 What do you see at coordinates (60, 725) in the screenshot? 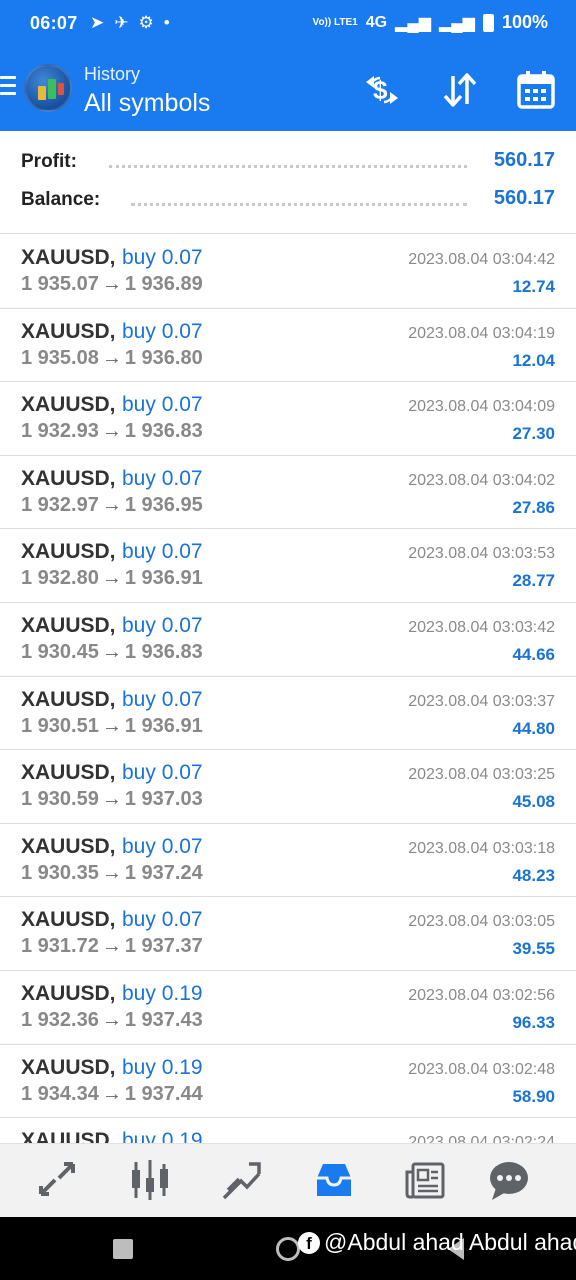
I see `open-price: 1 930.51` at bounding box center [60, 725].